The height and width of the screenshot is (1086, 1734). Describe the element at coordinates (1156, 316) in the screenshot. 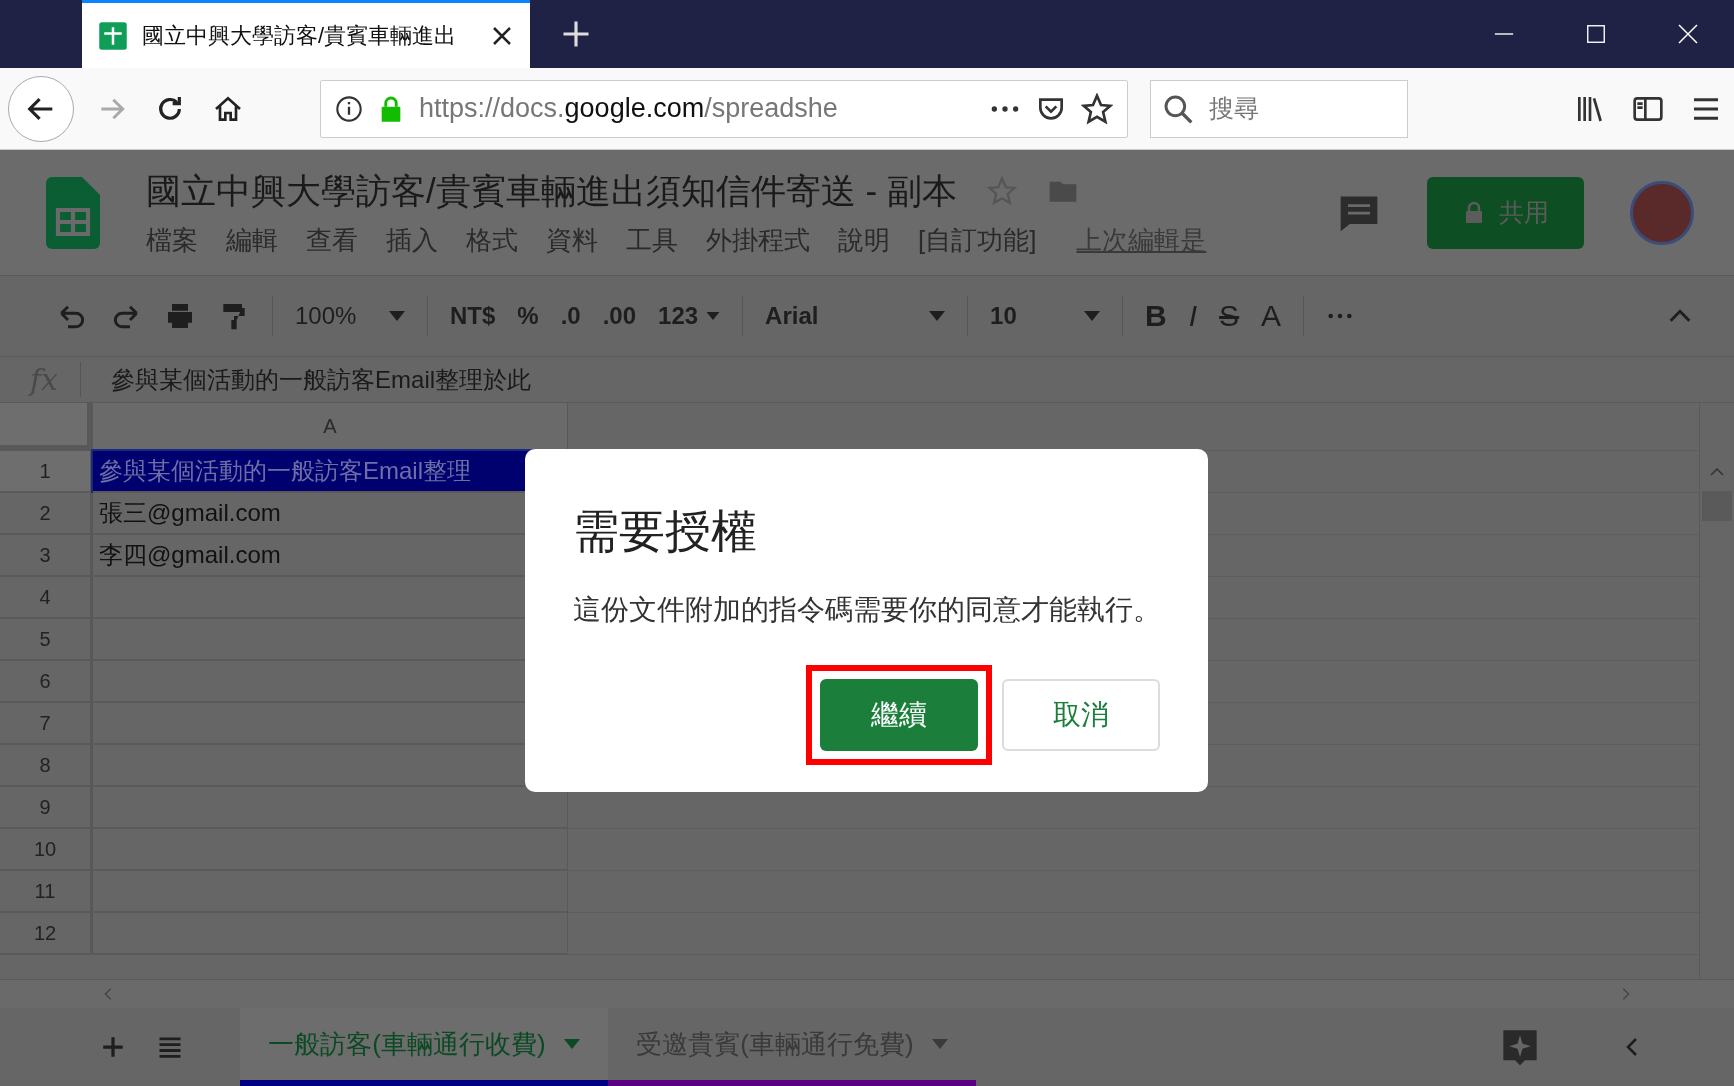

I see `bold-button: B` at that location.